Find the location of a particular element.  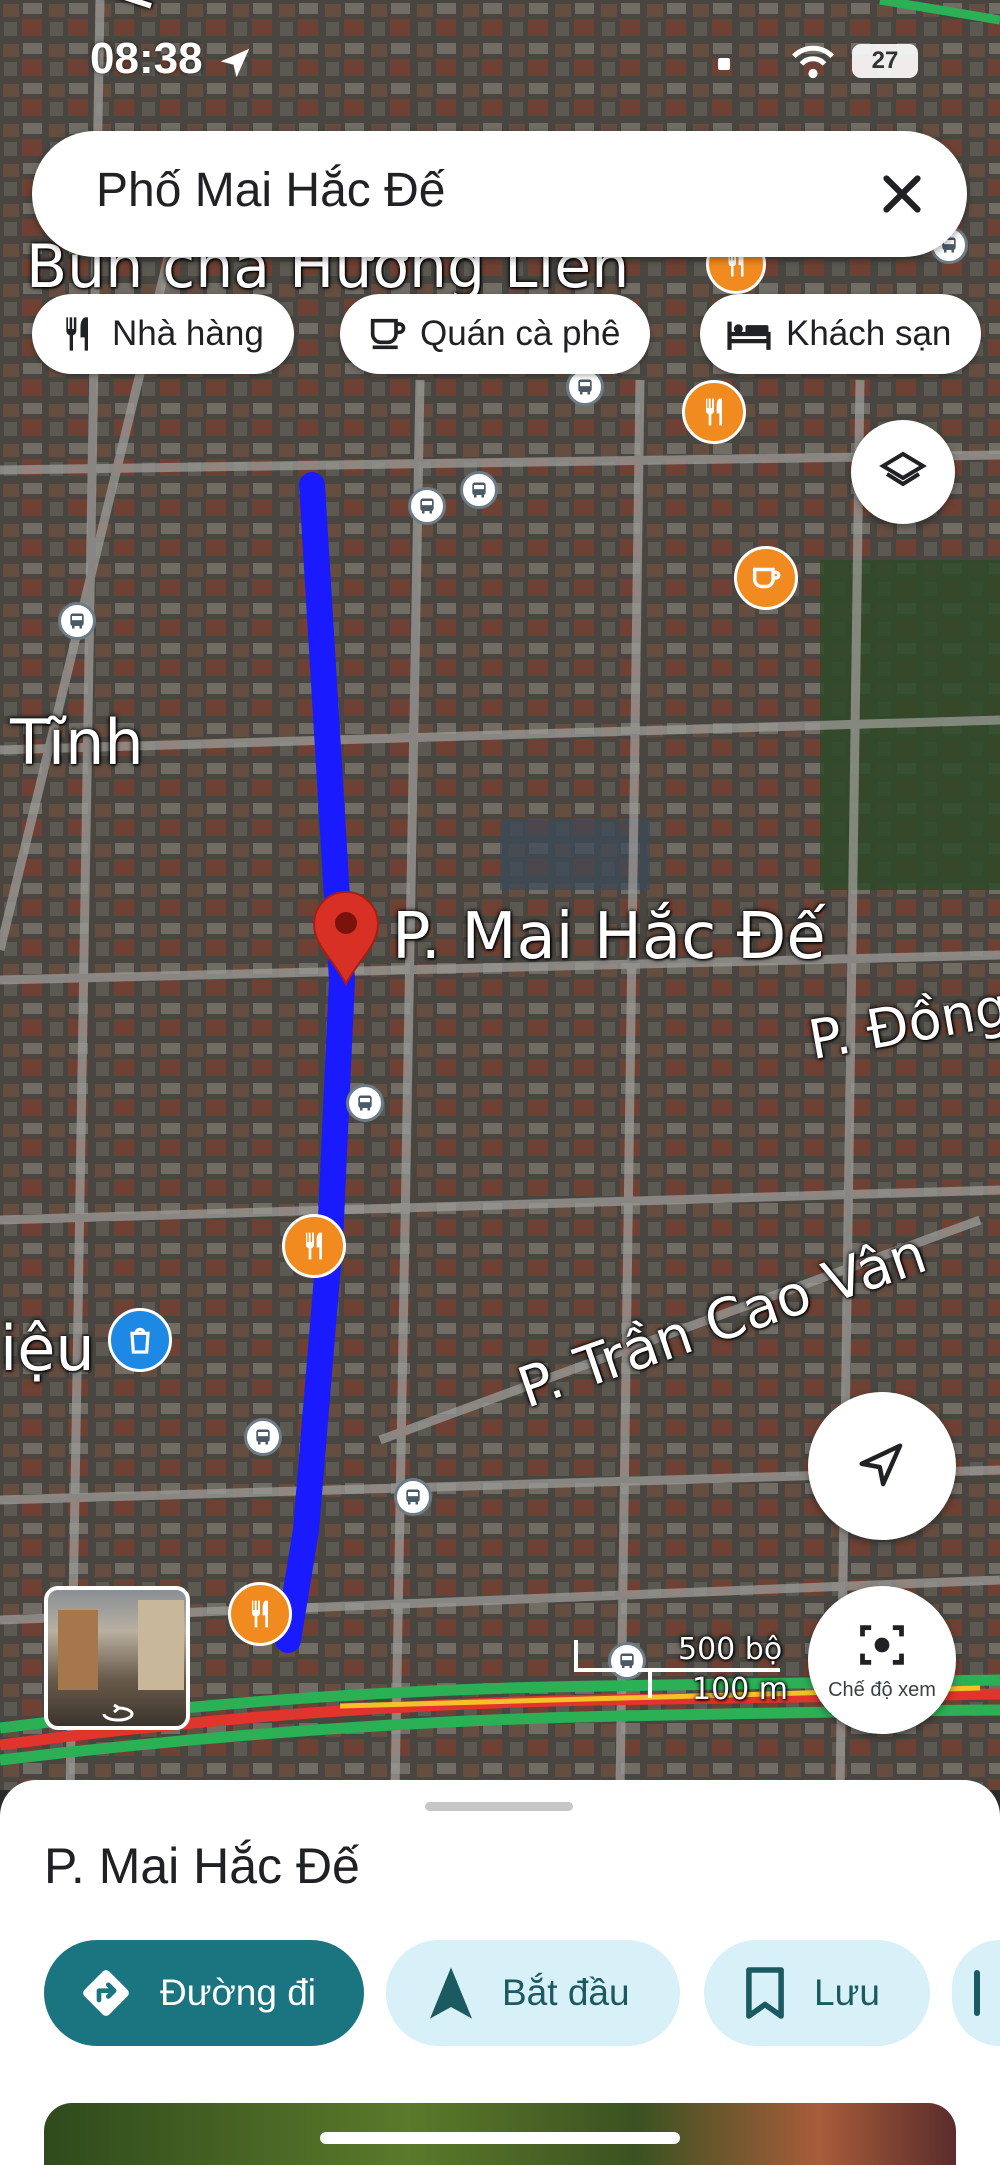

location-arrow-icon is located at coordinates (235, 63).